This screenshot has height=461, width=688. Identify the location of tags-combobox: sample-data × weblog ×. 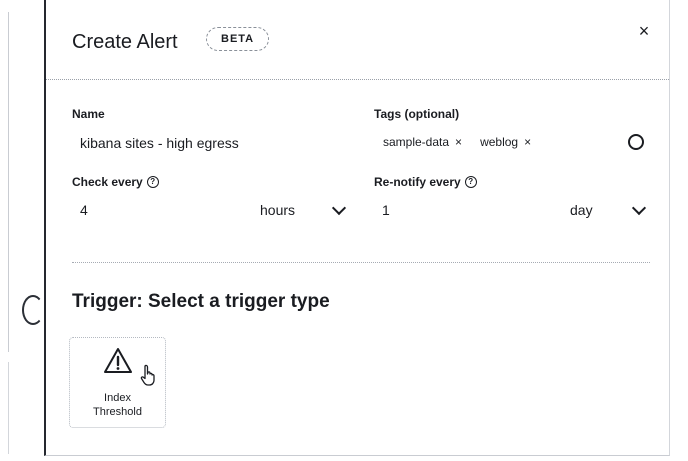
(518, 142).